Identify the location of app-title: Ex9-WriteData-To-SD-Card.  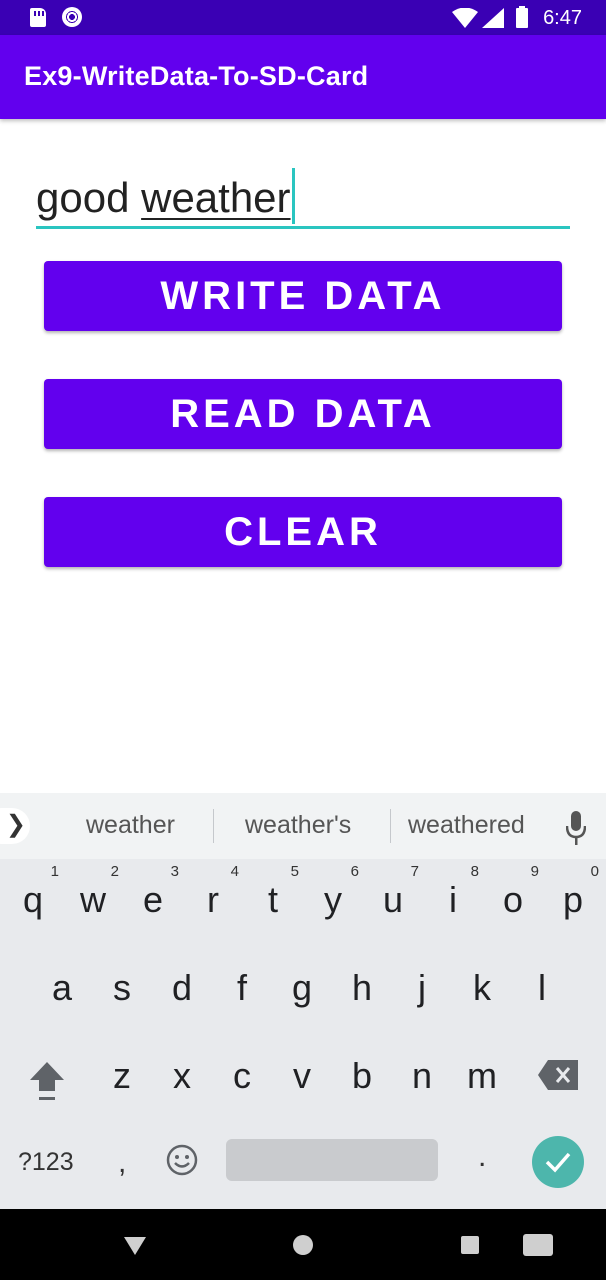
(196, 76).